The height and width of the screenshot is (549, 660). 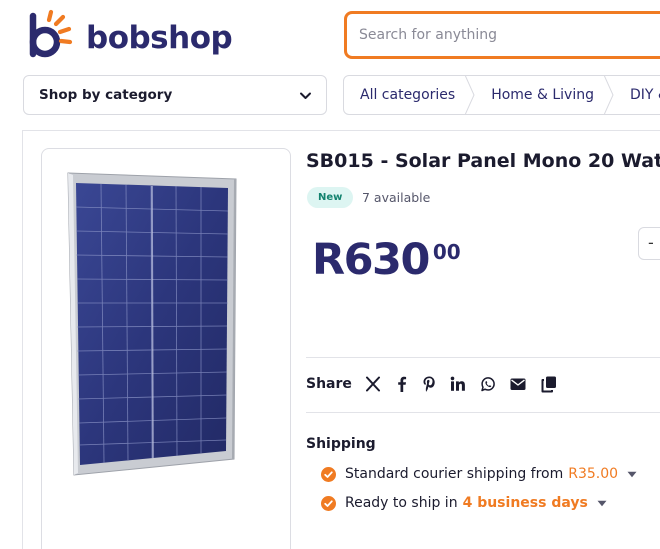 What do you see at coordinates (106, 95) in the screenshot?
I see `category-button-label: Shop by category` at bounding box center [106, 95].